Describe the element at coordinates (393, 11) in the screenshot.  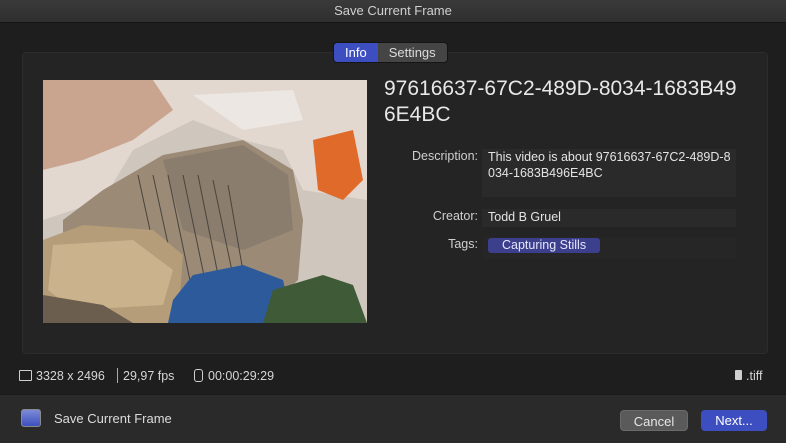
I see `window-title: Save Current Frame` at that location.